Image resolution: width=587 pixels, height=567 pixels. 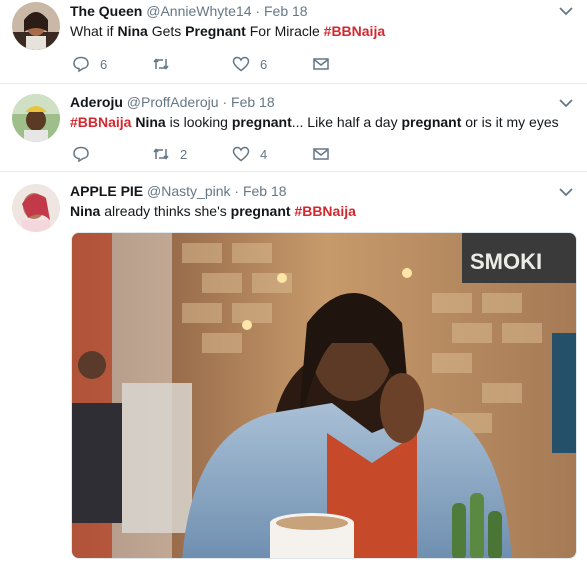 I want to click on retweet-button, so click(x=166, y=64).